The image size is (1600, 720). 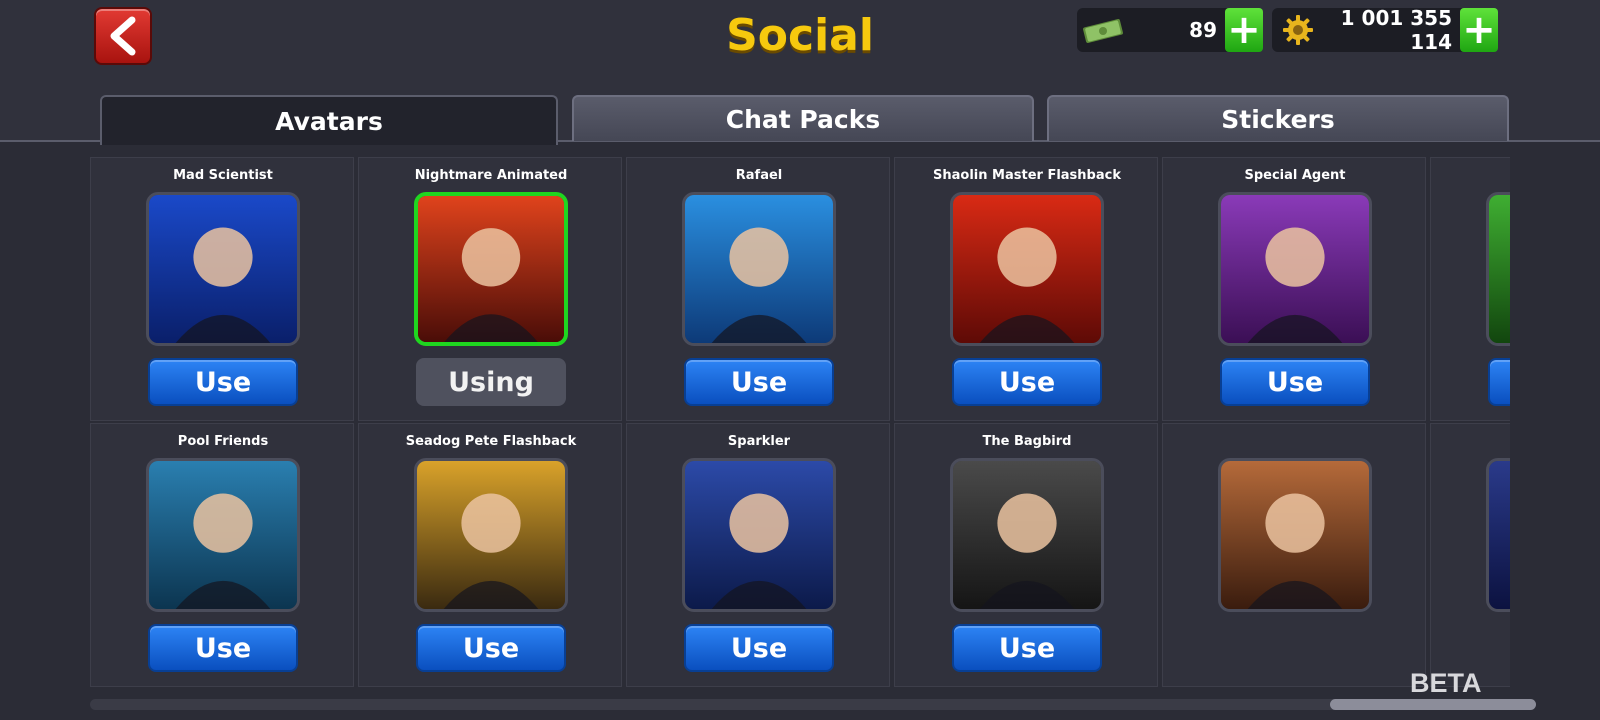 I want to click on tab-avatars: Avatars, so click(x=329, y=120).